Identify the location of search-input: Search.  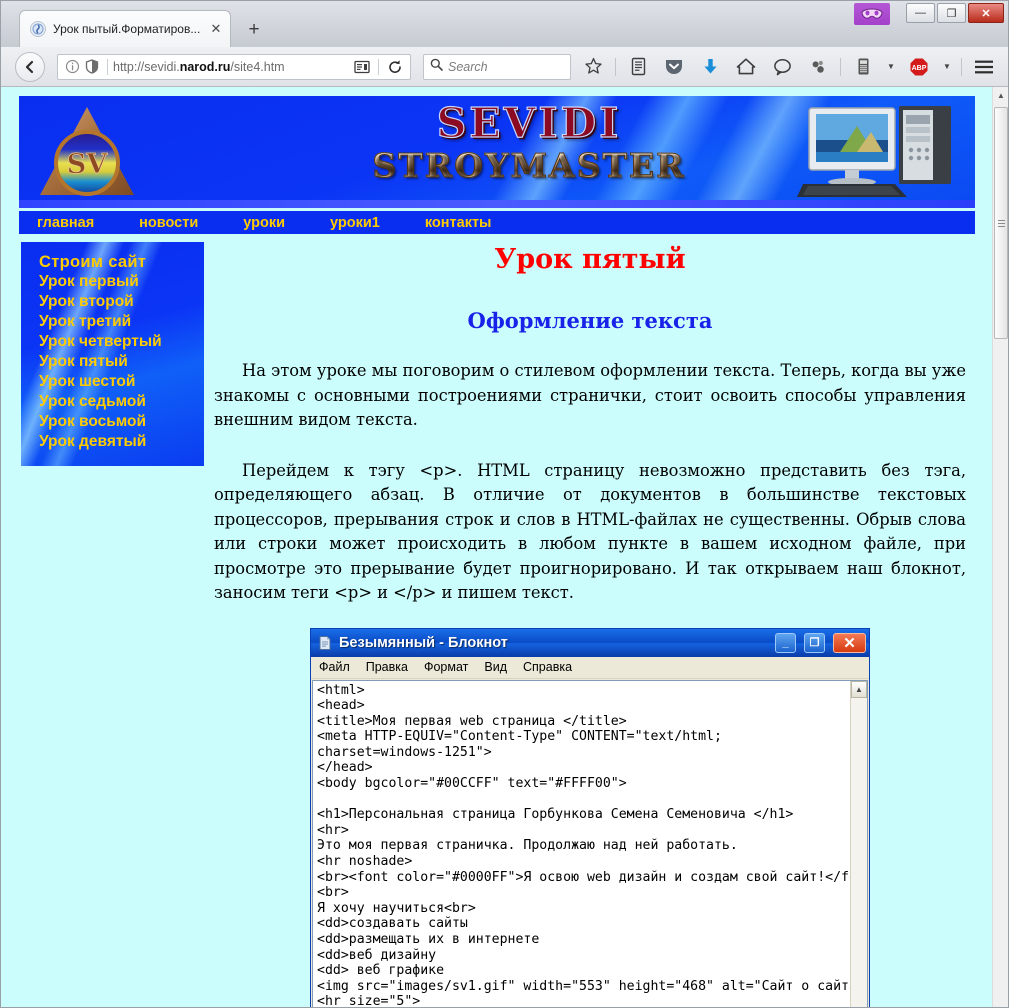
(497, 66).